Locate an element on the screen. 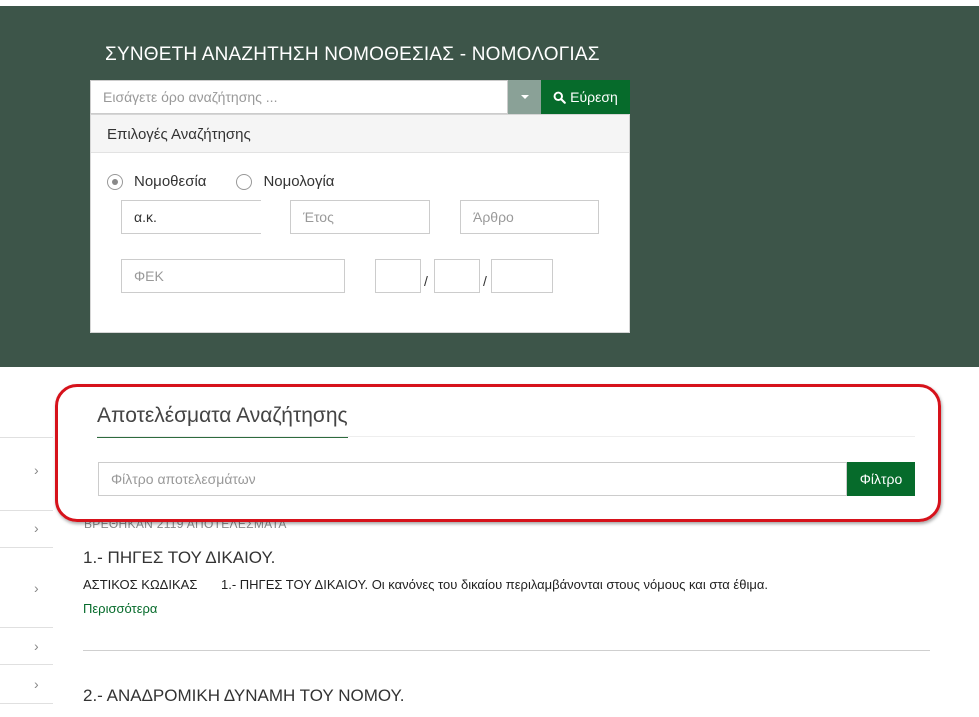  fek-year-field is located at coordinates (522, 276).